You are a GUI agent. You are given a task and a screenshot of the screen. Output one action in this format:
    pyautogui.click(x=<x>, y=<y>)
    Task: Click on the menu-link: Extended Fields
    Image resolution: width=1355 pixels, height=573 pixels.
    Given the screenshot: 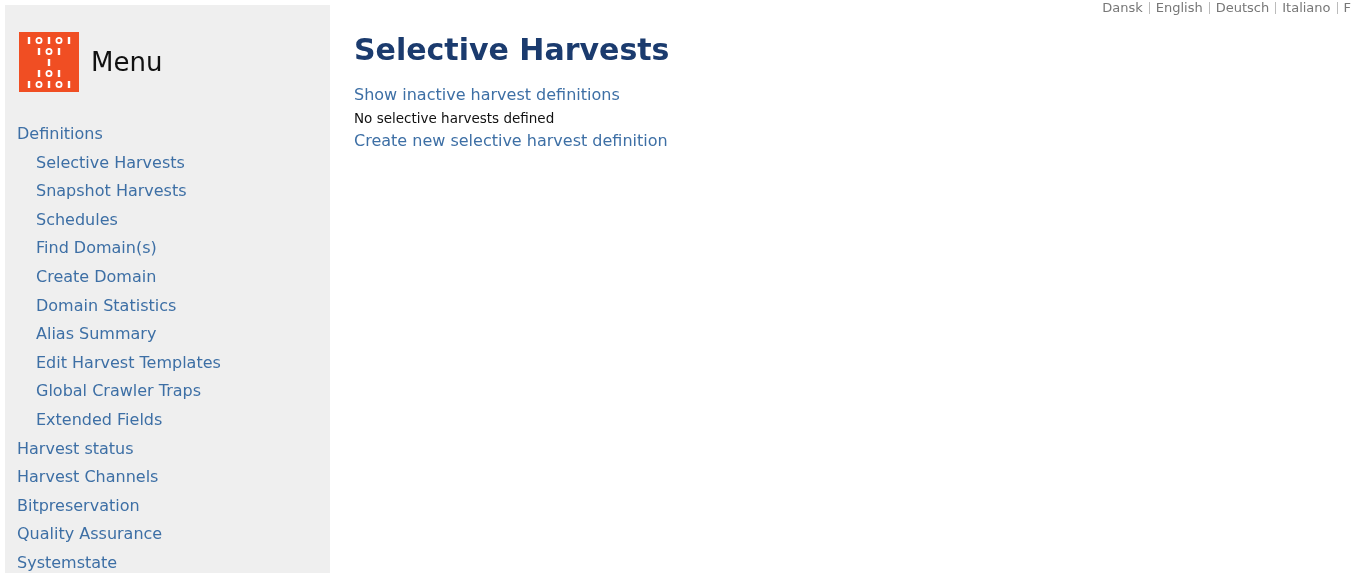 What is the action you would take?
    pyautogui.click(x=90, y=420)
    